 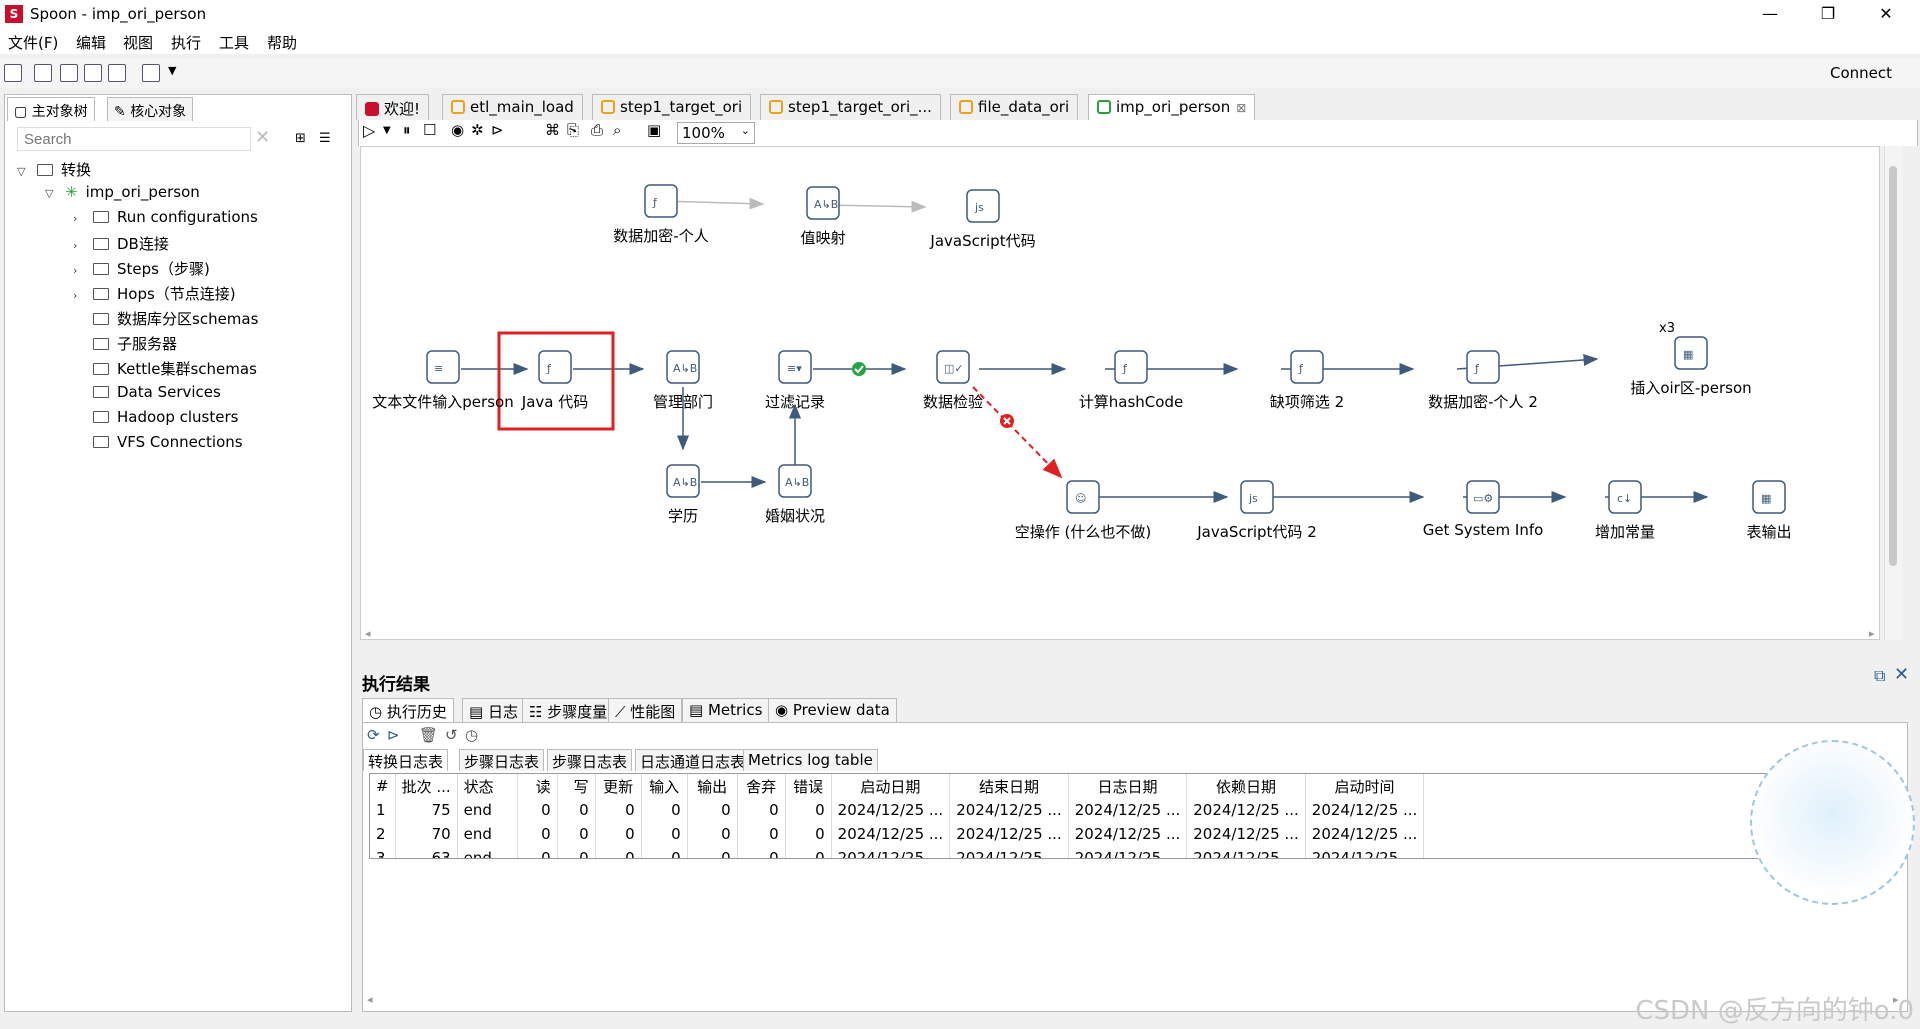 I want to click on tab-etl-main-load: etl_main_load, so click(x=512, y=107).